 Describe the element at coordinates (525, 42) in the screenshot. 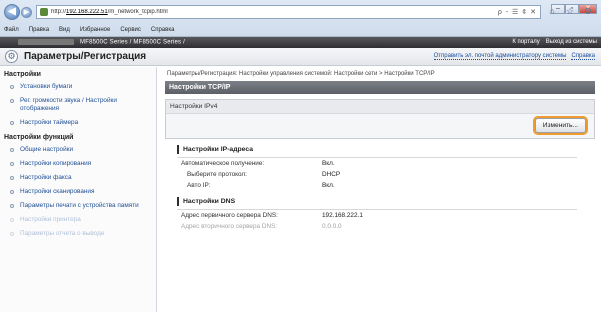

I see `portal-link: К порталу` at that location.